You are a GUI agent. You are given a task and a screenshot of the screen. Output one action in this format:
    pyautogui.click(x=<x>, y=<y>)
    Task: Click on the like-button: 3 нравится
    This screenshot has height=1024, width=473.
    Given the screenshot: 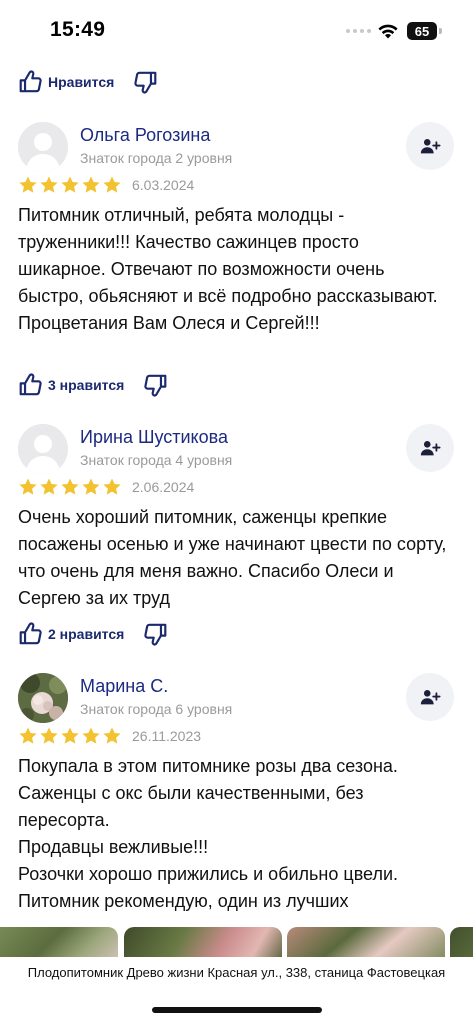 What is the action you would take?
    pyautogui.click(x=71, y=385)
    